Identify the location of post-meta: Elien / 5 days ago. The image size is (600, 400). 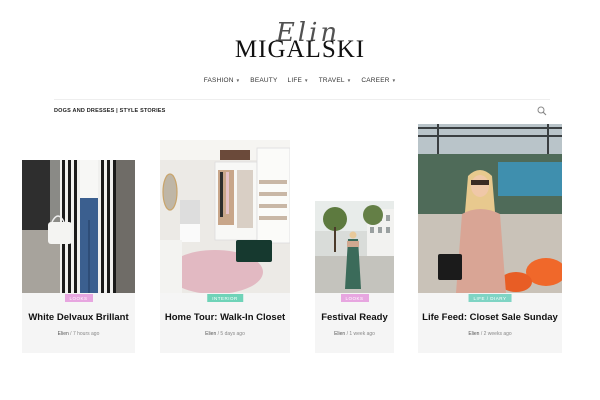
(225, 334).